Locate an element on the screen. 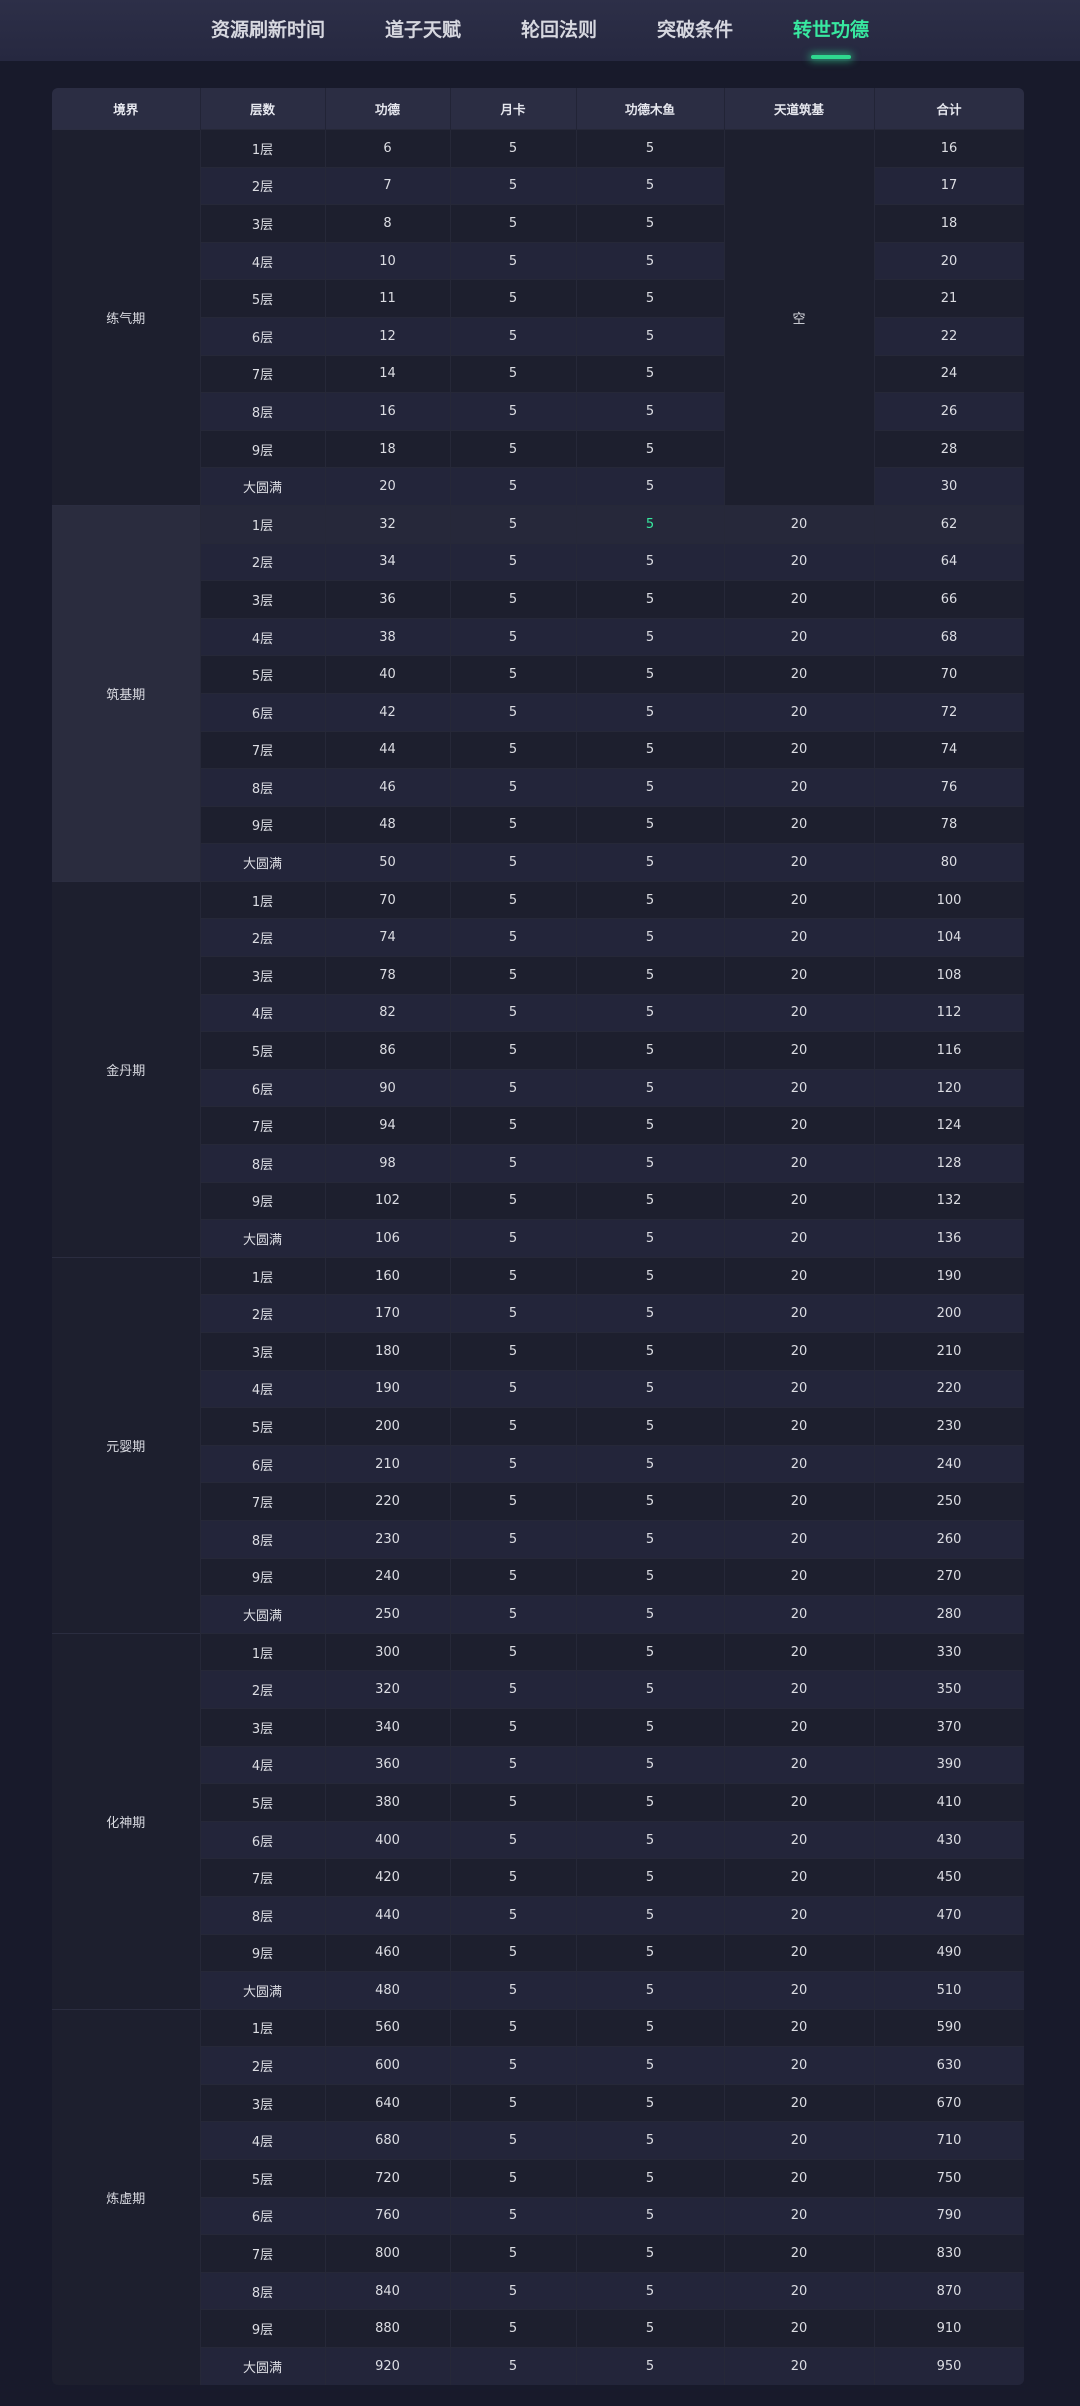 The height and width of the screenshot is (2406, 1080). table-row: 筑基期 1层 32 5 5 20 62 is located at coordinates (538, 693).